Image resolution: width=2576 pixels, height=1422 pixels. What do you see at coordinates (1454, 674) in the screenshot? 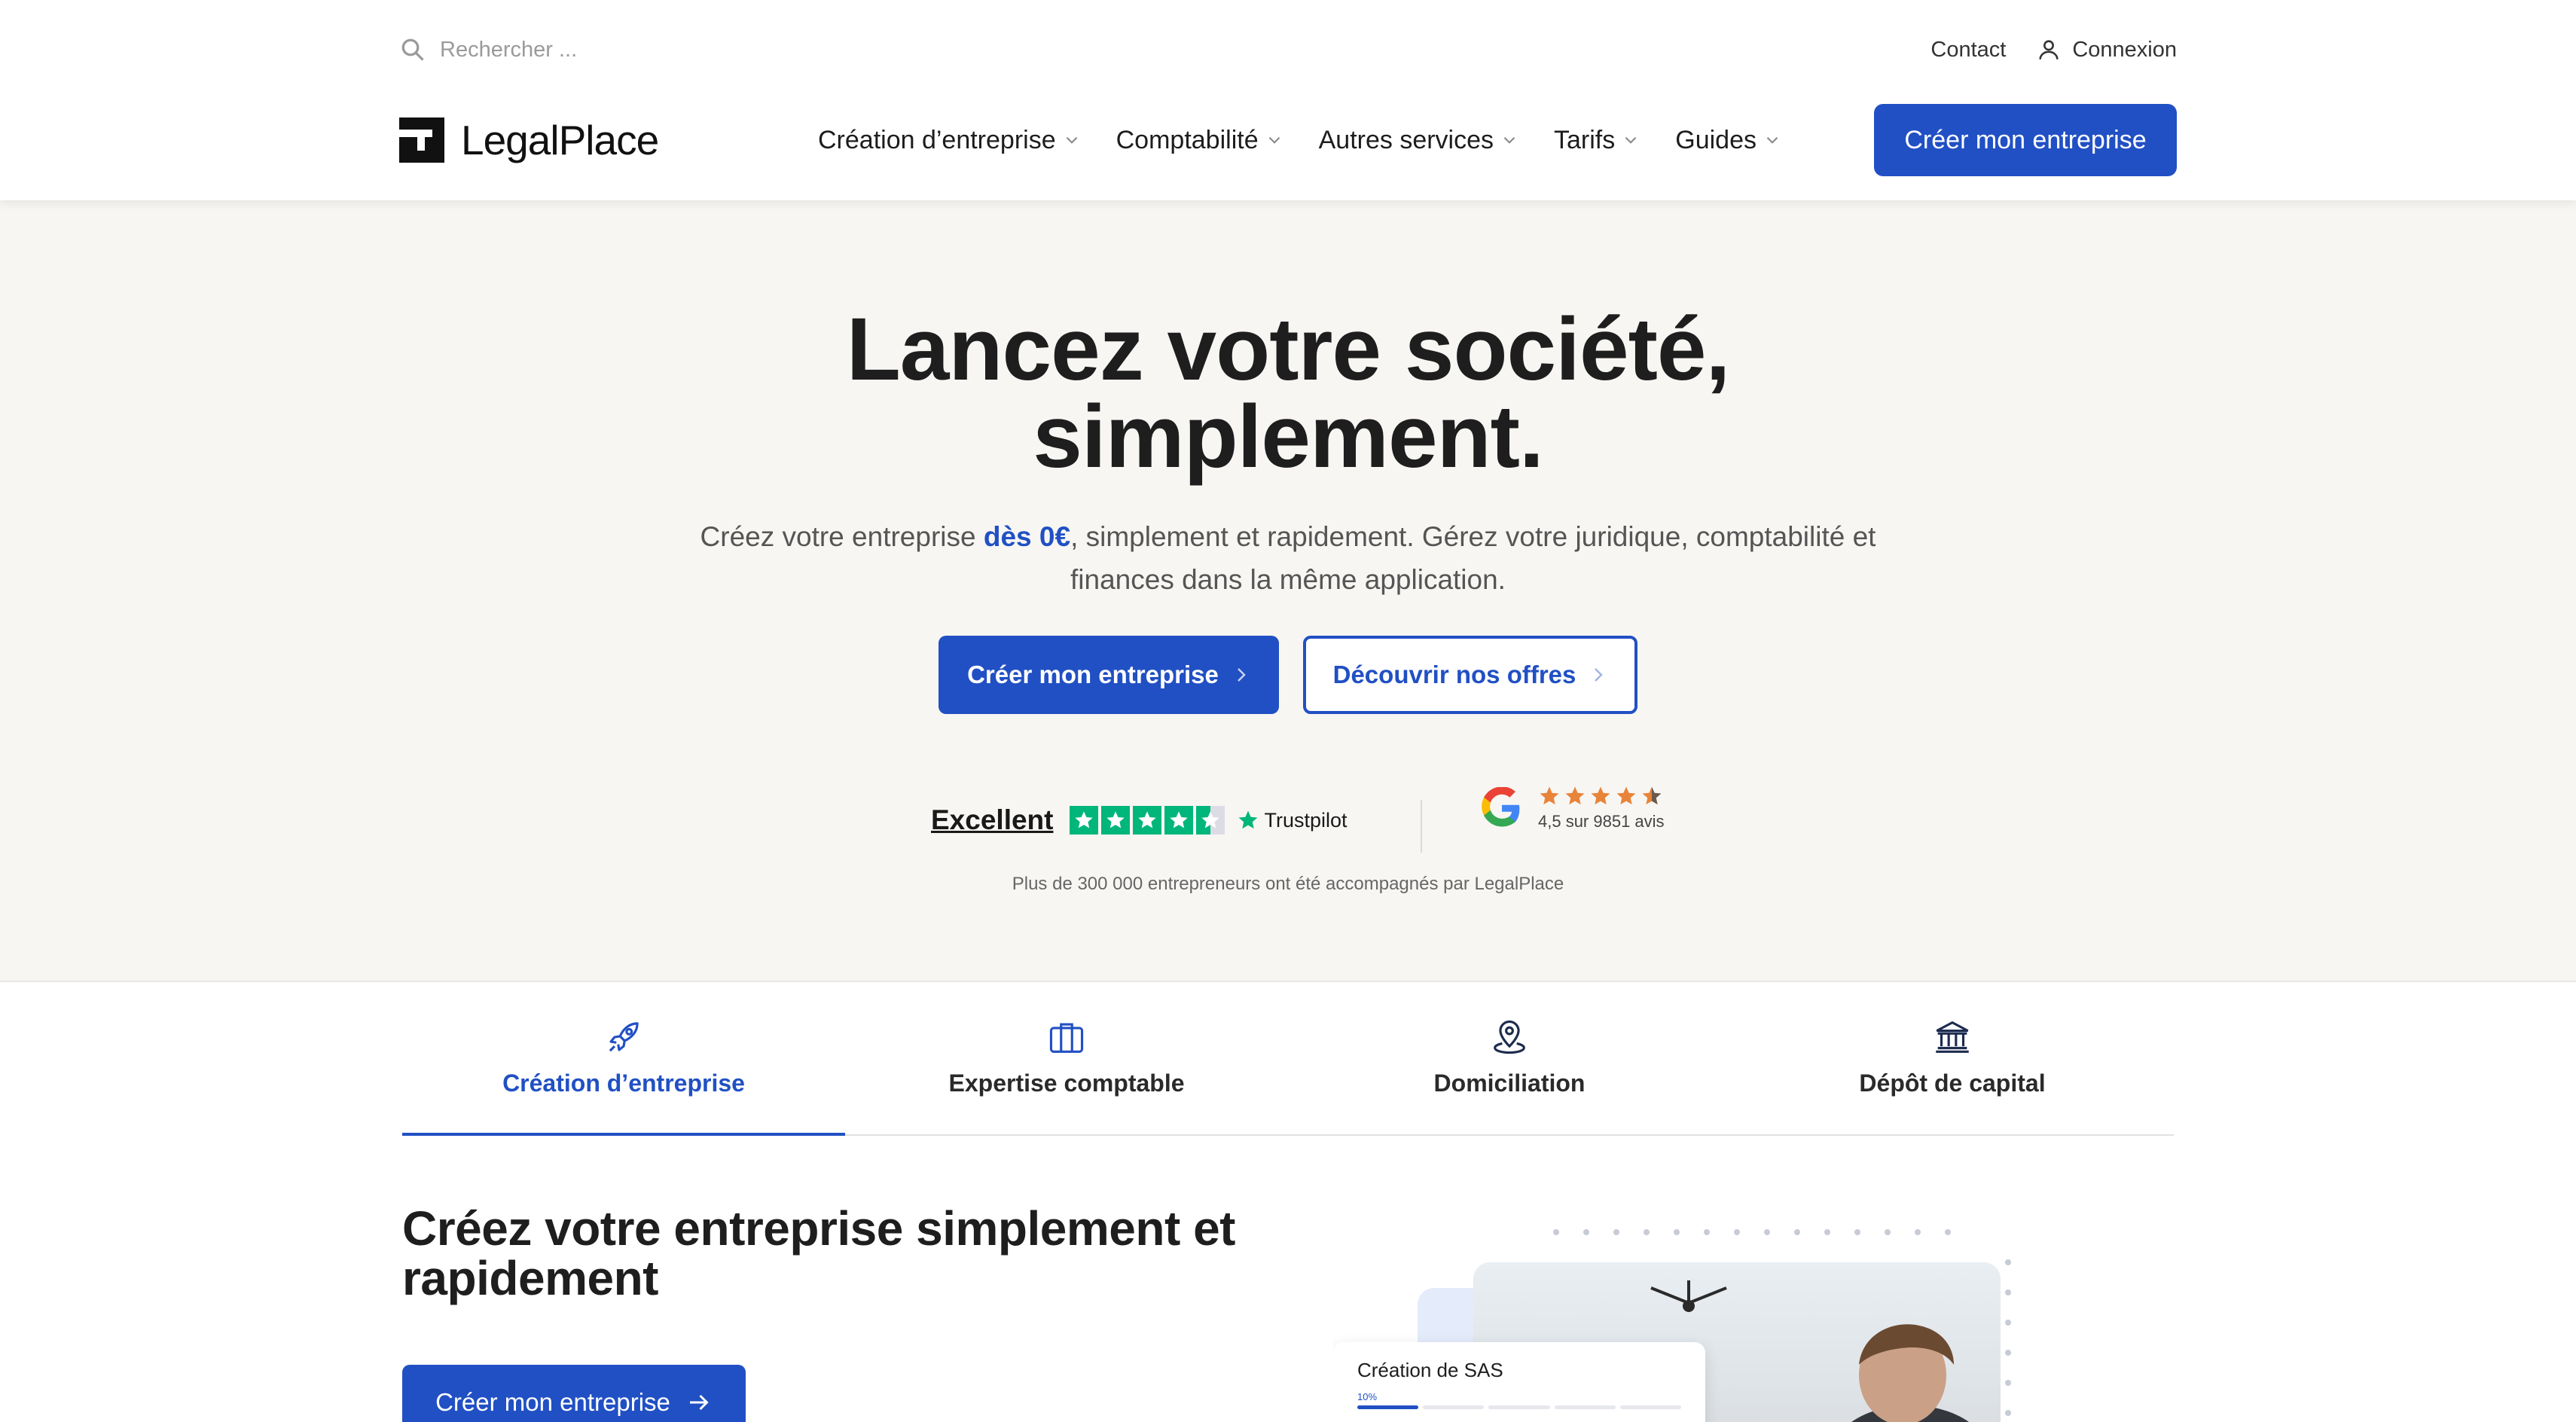
I see `discover-offers-label: Découvrir nos offres` at bounding box center [1454, 674].